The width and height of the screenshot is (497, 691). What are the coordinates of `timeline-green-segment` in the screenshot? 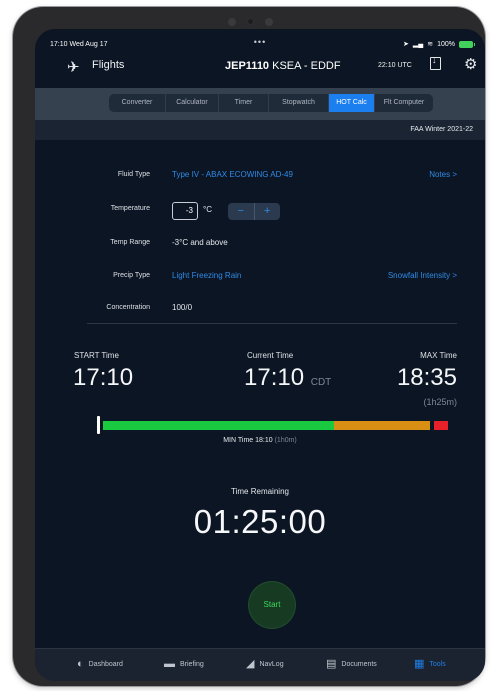 It's located at (218, 425).